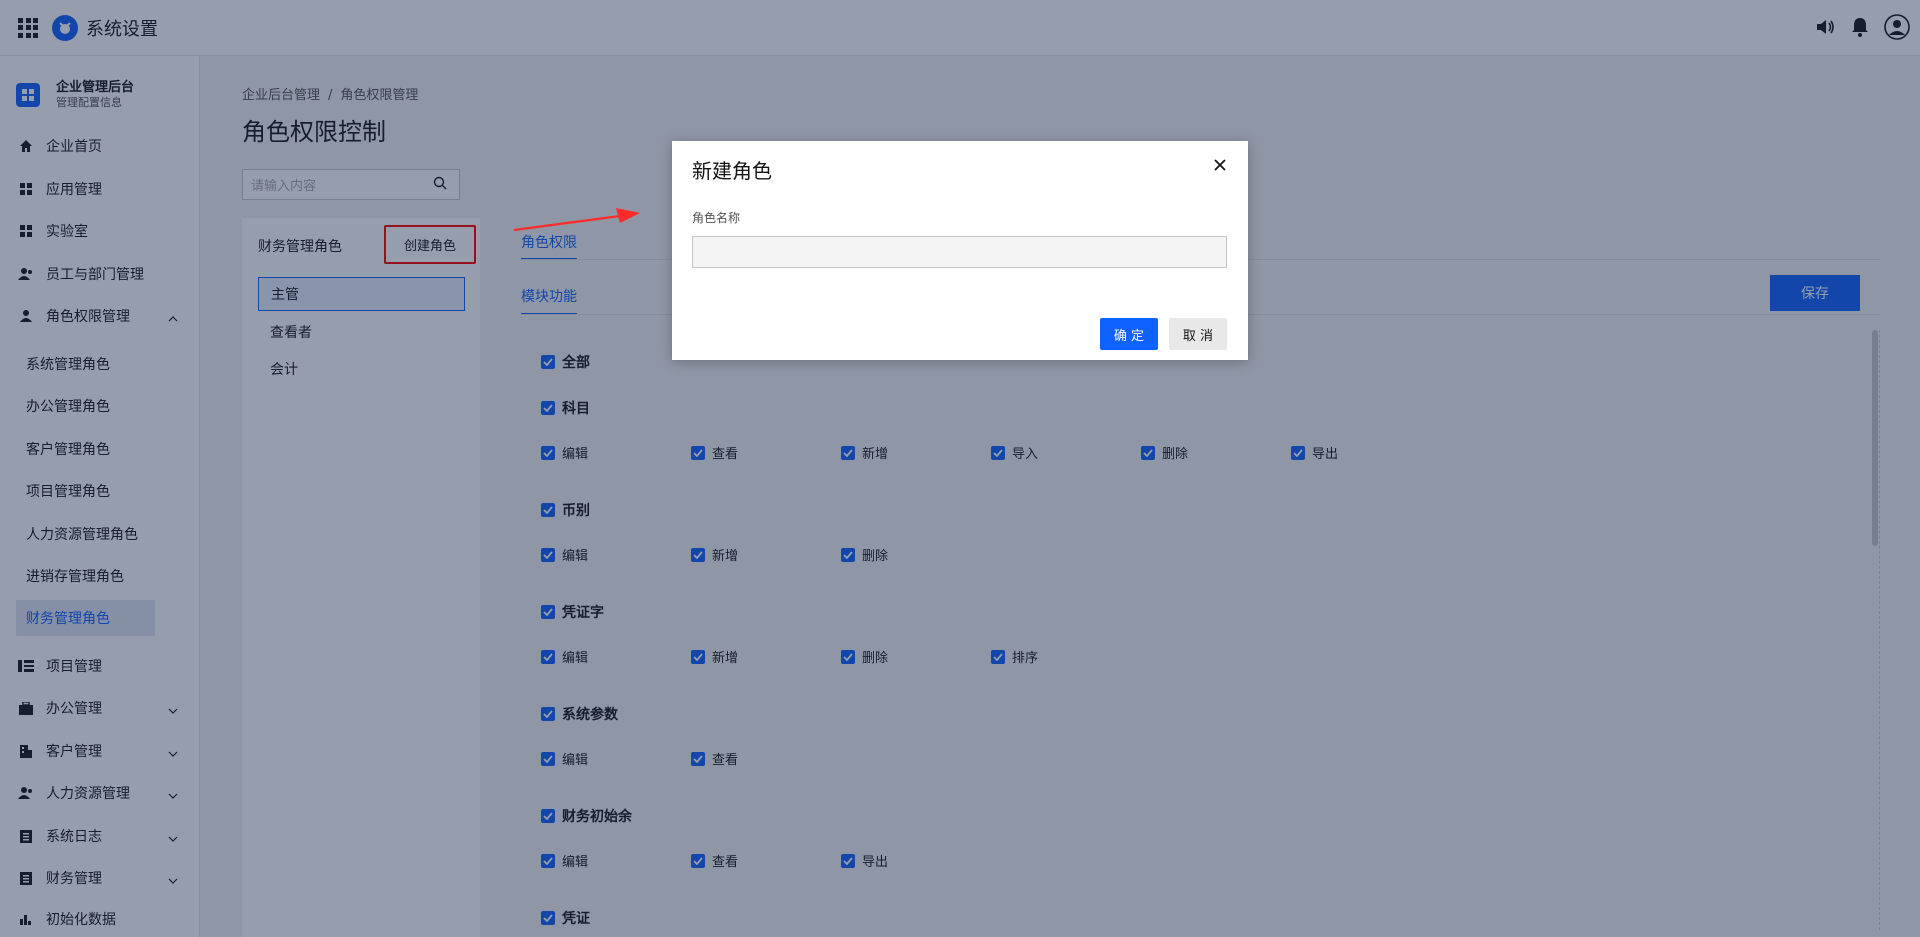 This screenshot has width=1920, height=937. Describe the element at coordinates (1198, 334) in the screenshot. I see `cancel-button: 取 消` at that location.